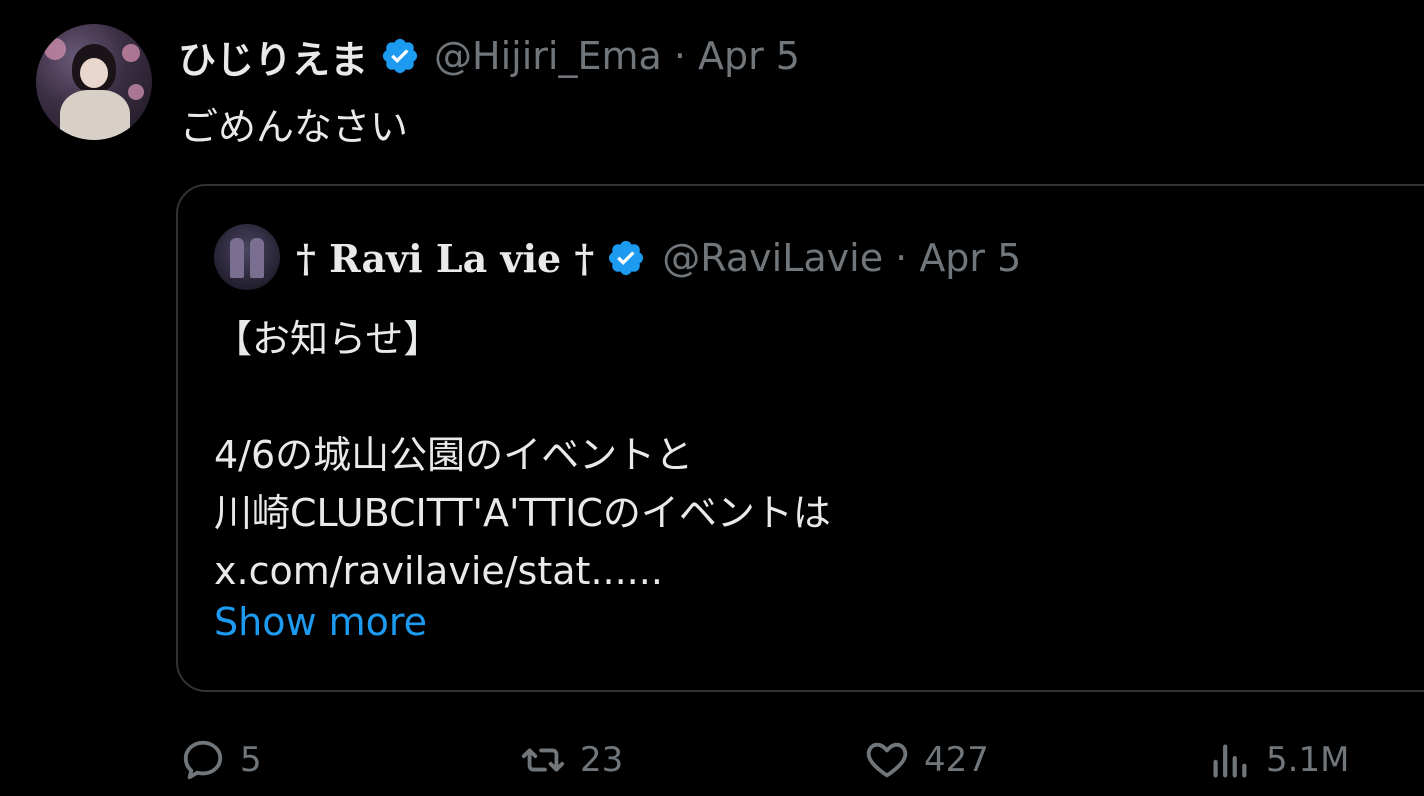  Describe the element at coordinates (328, 339) in the screenshot. I see `quoted-text-line: 【お知らせ】` at that location.